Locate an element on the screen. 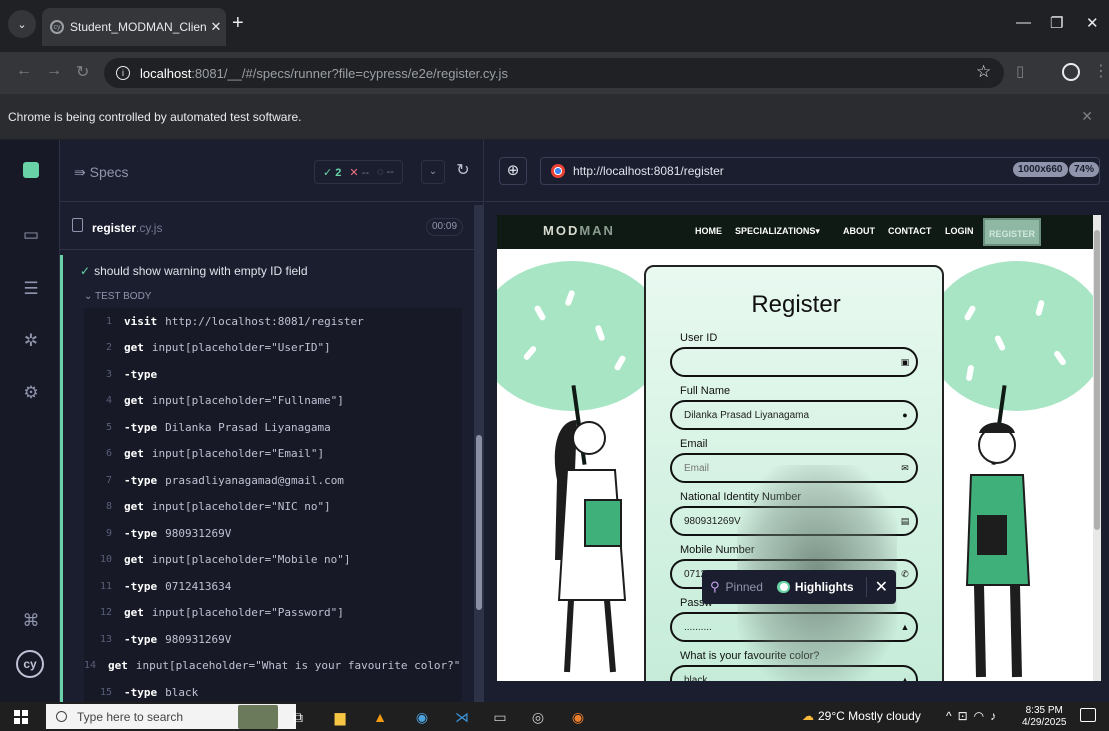 The width and height of the screenshot is (1109, 731). command-number: 2 is located at coordinates (108, 348).